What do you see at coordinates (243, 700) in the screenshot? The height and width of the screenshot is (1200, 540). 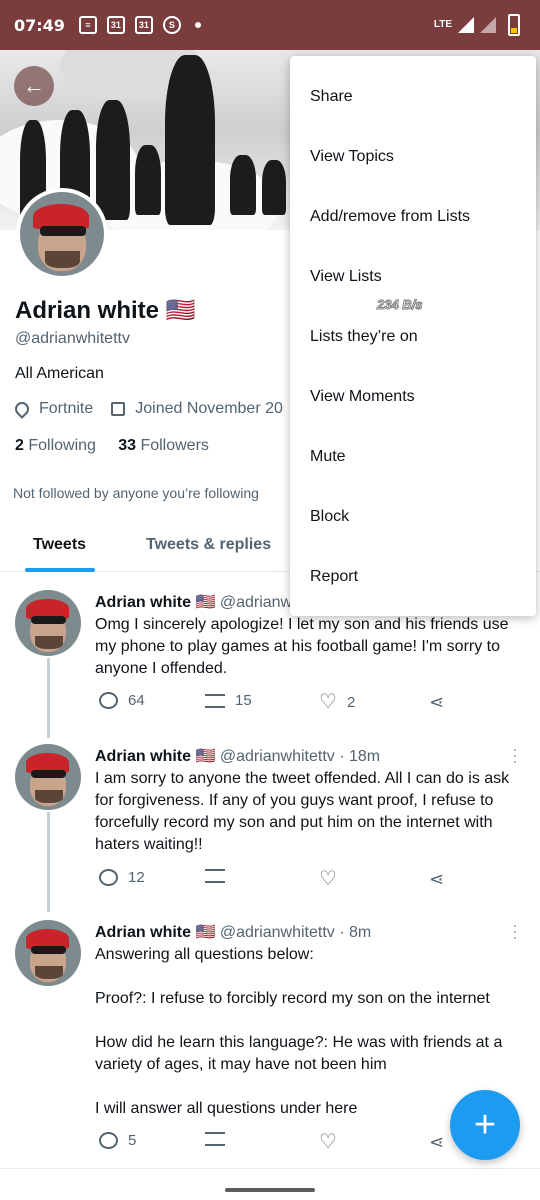 I see `retweet-count: 15` at bounding box center [243, 700].